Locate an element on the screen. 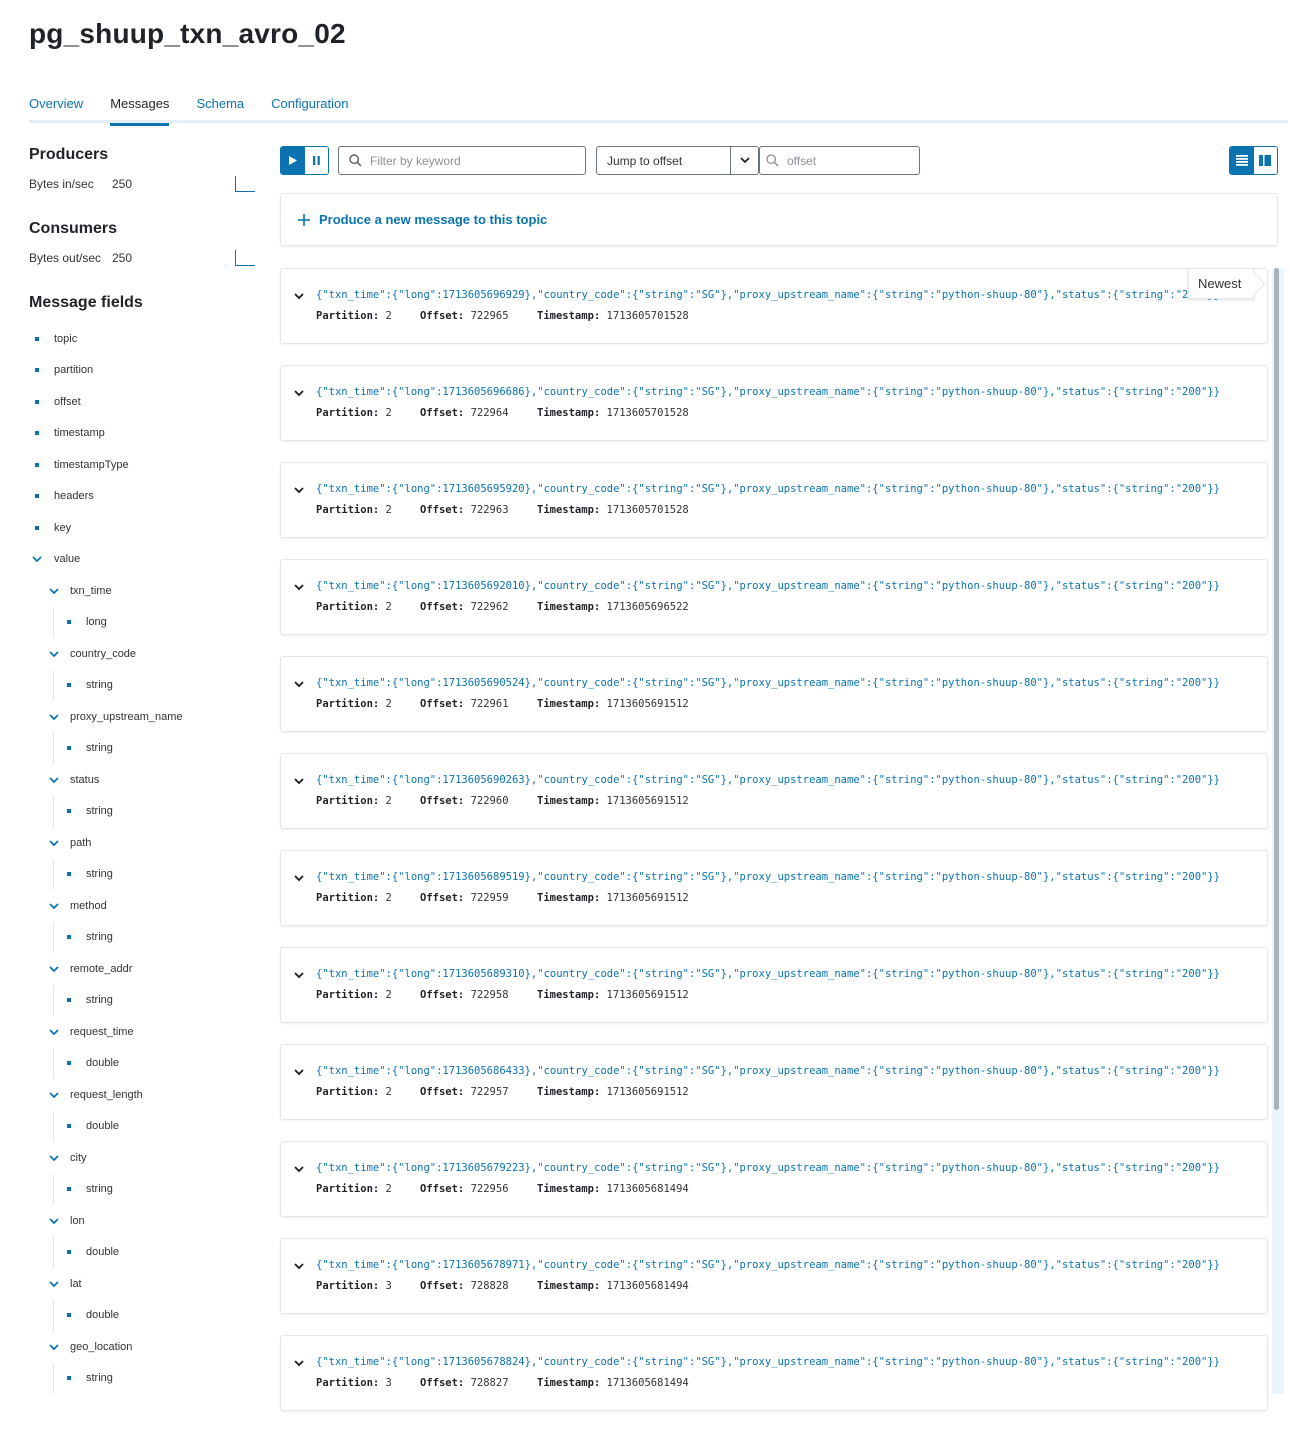 Image resolution: width=1290 pixels, height=1432 pixels. pause-button is located at coordinates (316, 160).